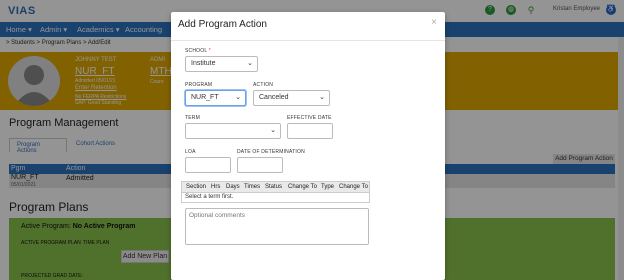 The image size is (624, 280). What do you see at coordinates (192, 118) in the screenshot?
I see `term-label: TERM` at bounding box center [192, 118].